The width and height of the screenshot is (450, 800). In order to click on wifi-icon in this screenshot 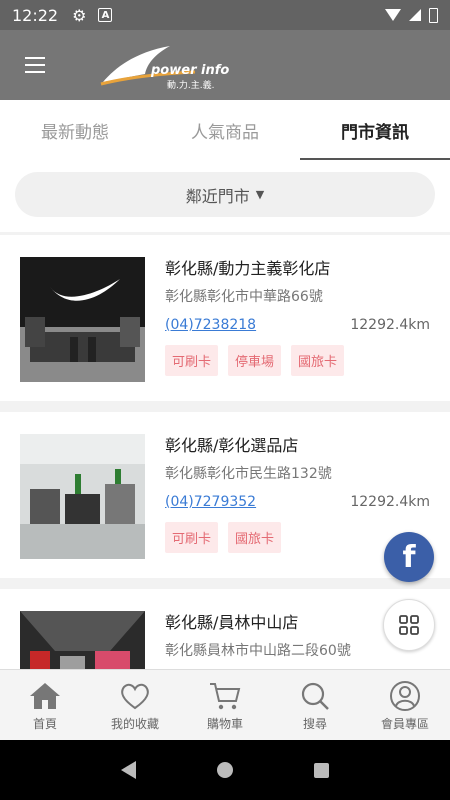, I will do `click(393, 15)`.